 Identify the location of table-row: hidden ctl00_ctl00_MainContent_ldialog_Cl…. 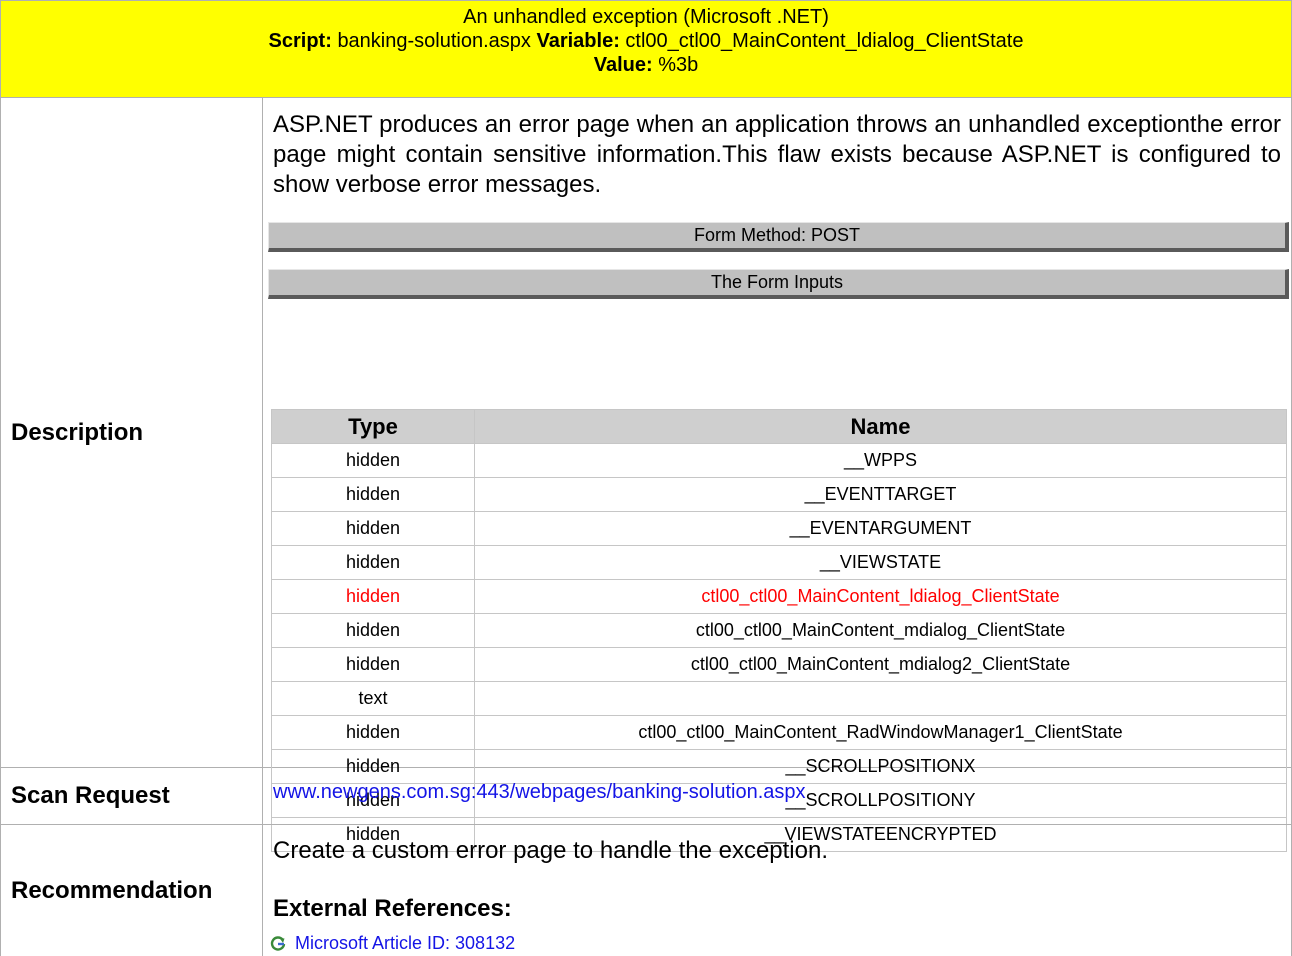
(779, 596).